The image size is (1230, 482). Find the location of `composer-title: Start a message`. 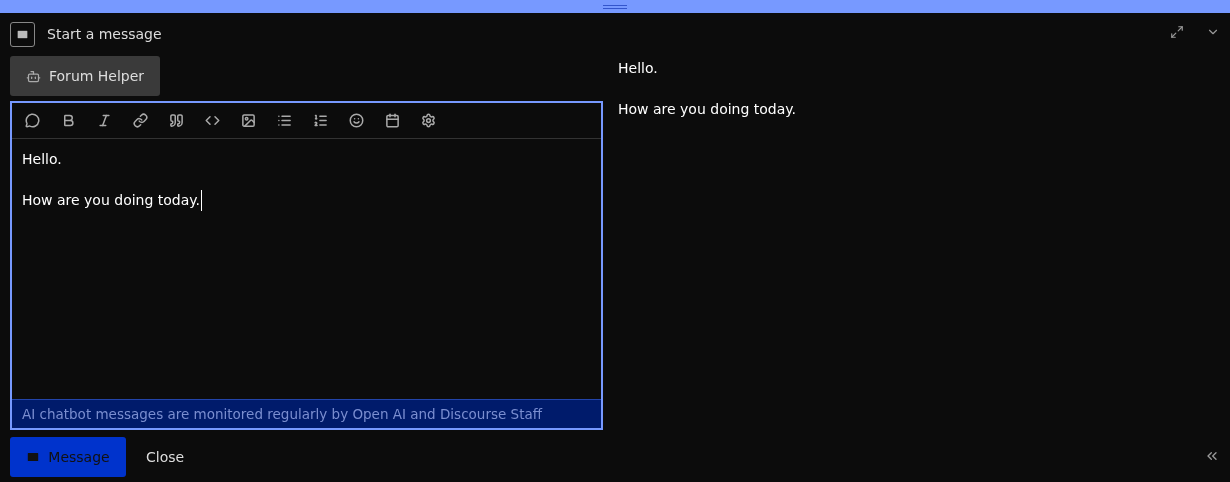

composer-title: Start a message is located at coordinates (104, 34).